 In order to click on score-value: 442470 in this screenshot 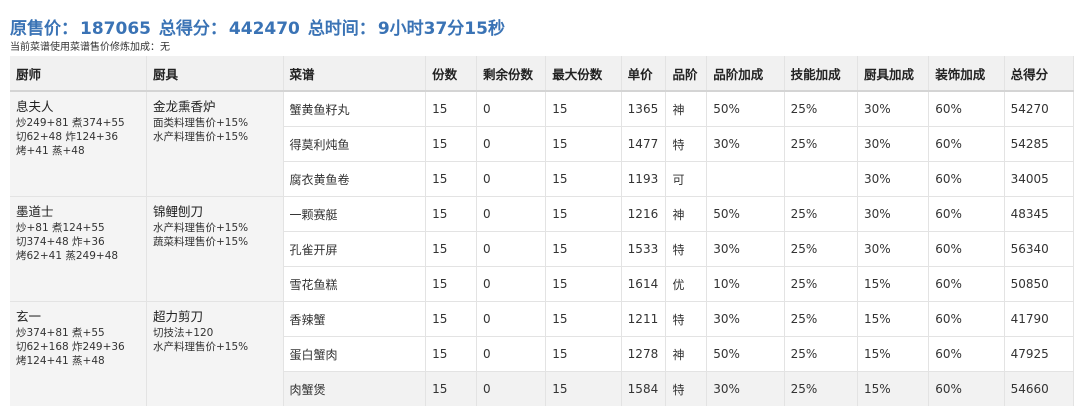, I will do `click(264, 29)`.